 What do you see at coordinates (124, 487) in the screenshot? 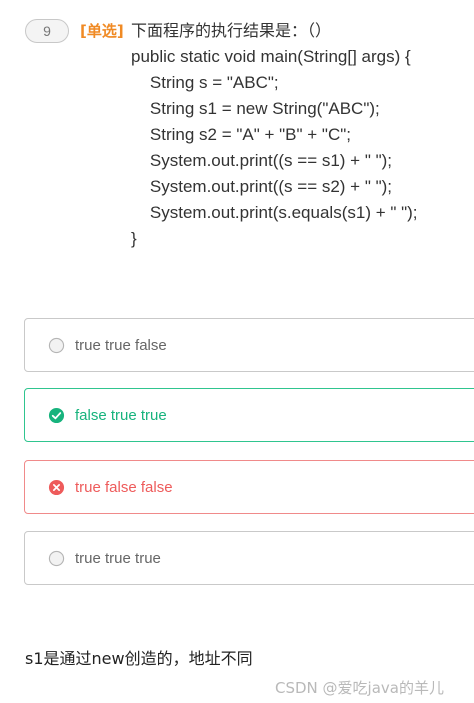
I see `option-label: true false false` at bounding box center [124, 487].